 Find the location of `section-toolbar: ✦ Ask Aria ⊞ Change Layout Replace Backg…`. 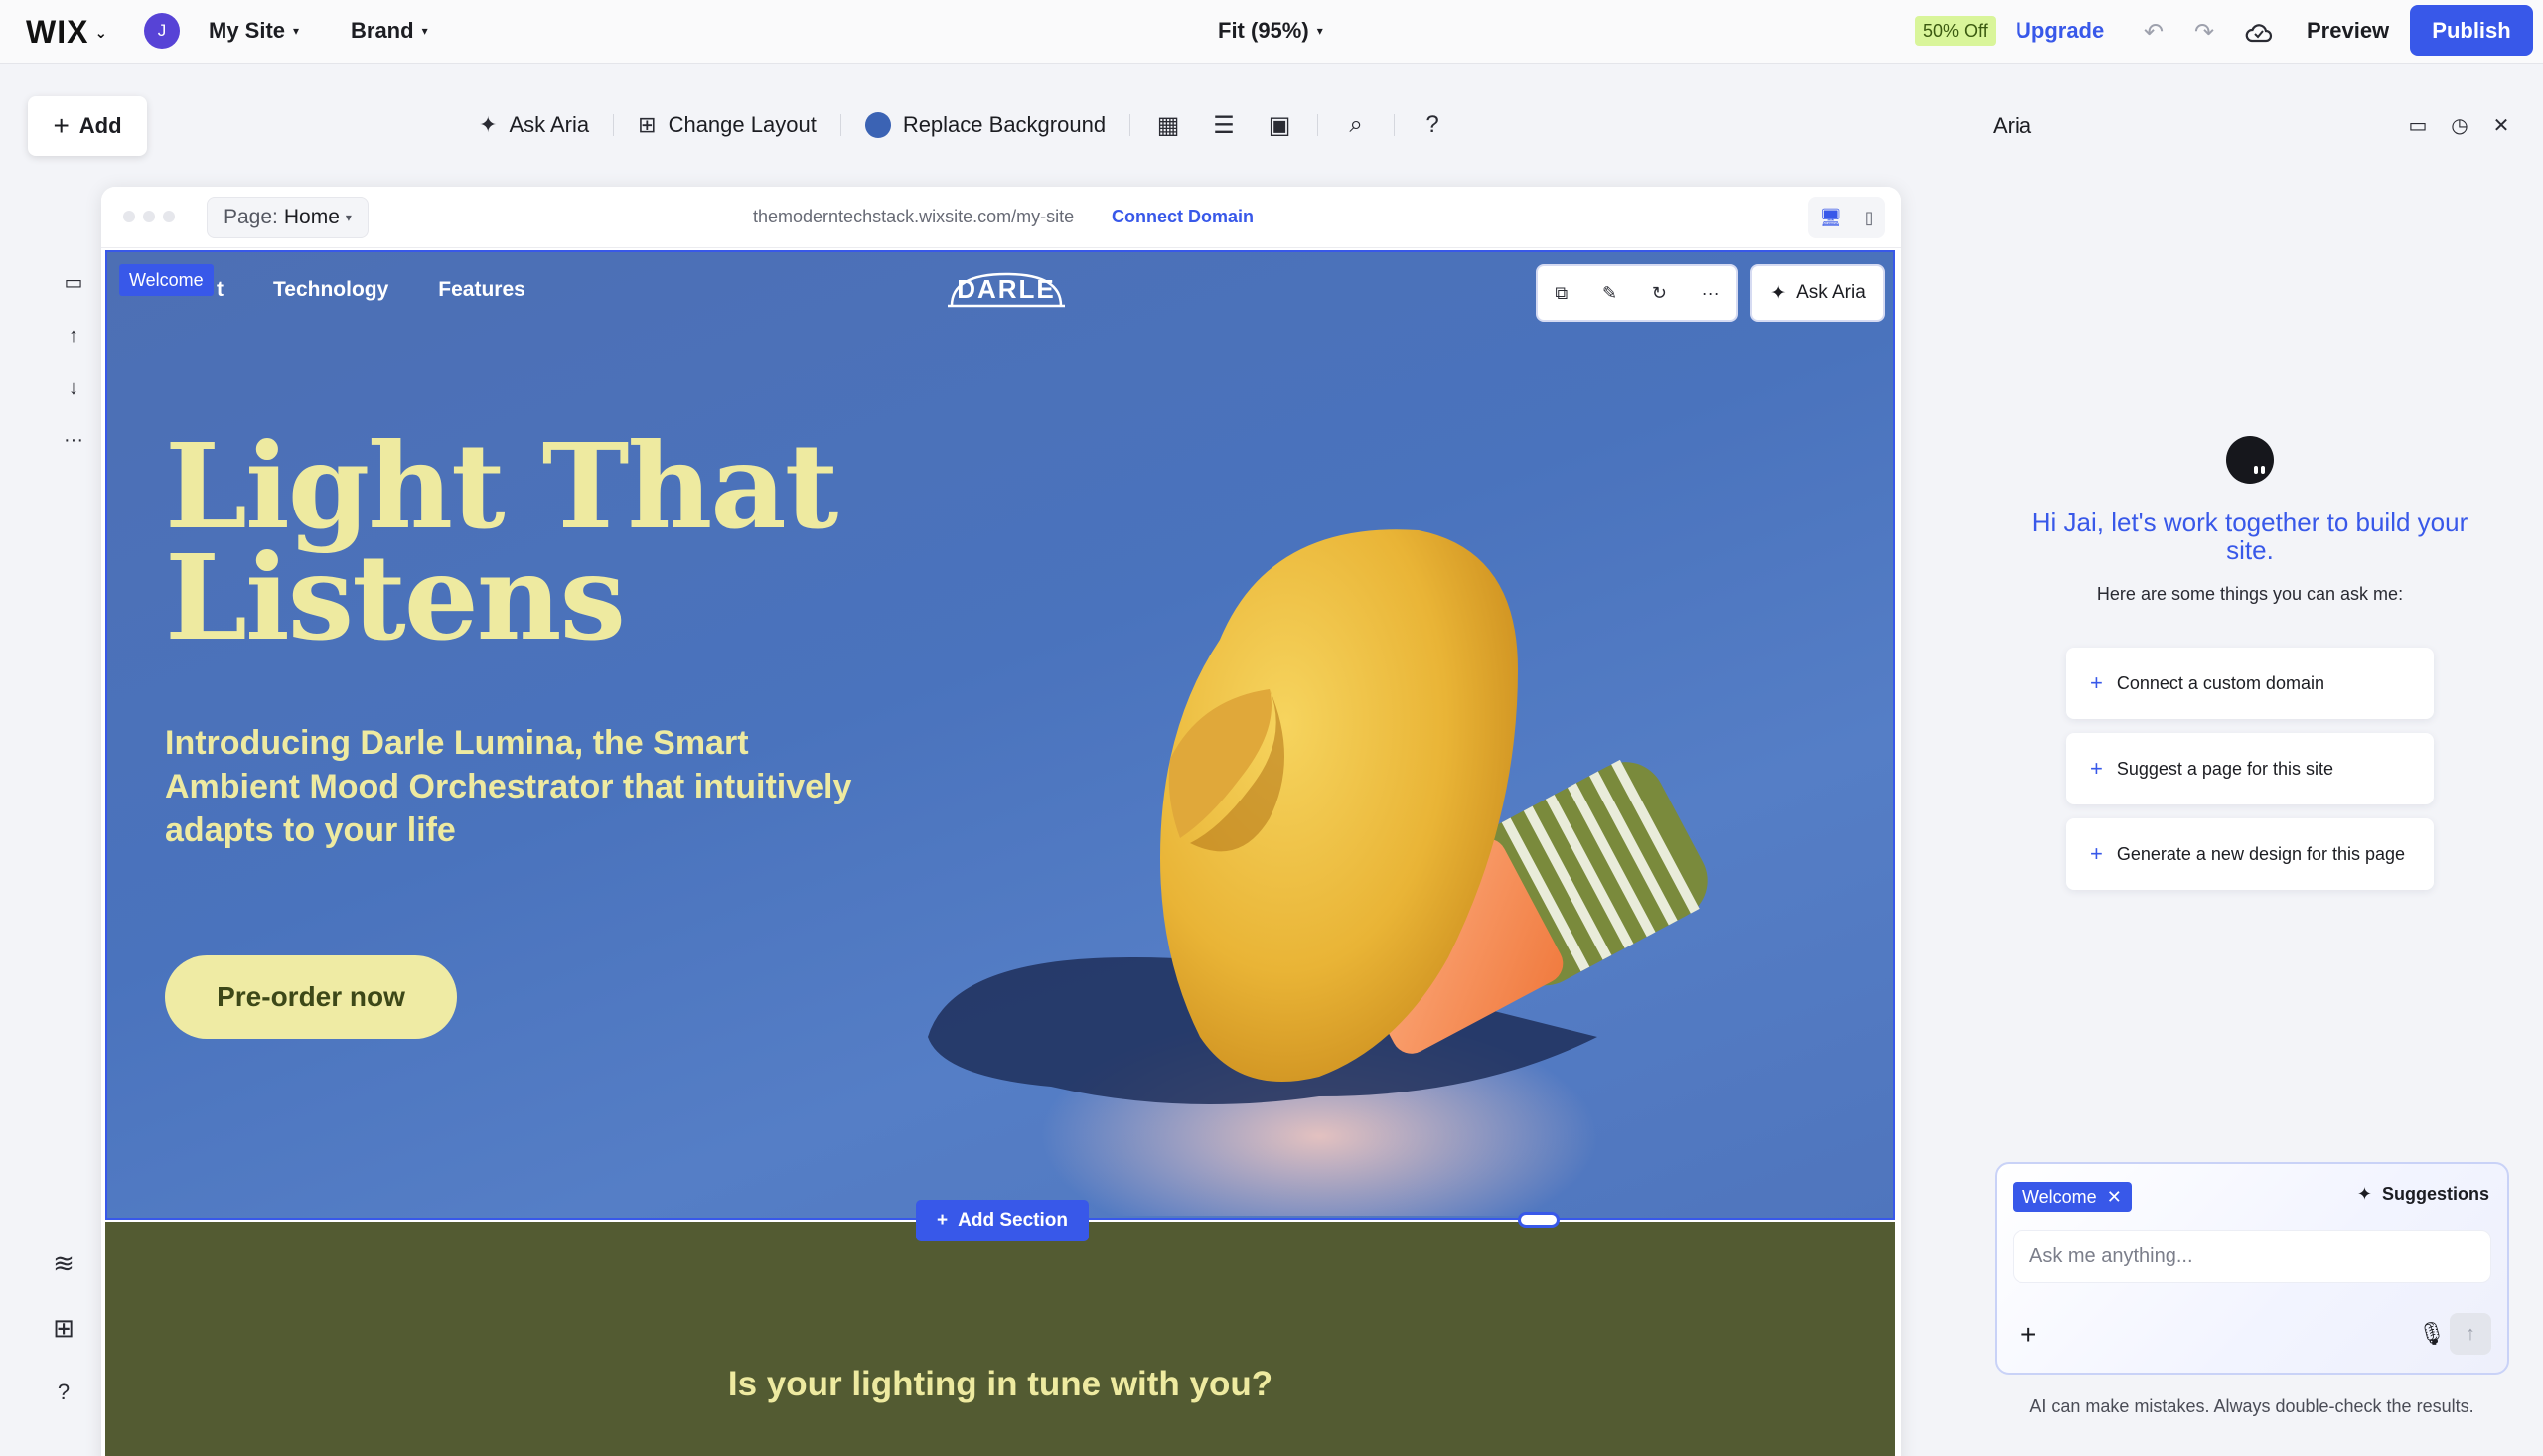

section-toolbar: ✦ Ask Aria ⊞ Change Layout Replace Backg… is located at coordinates (962, 125).